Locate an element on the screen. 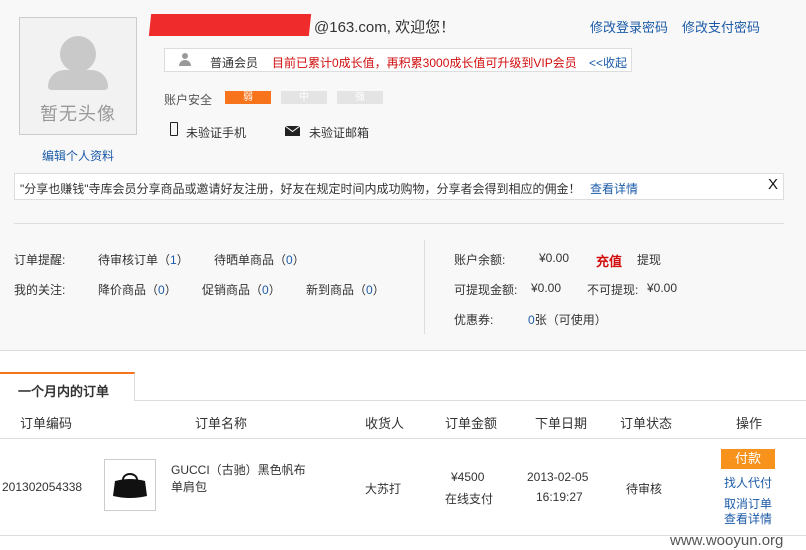 The width and height of the screenshot is (806, 550). username-redaction is located at coordinates (230, 25).